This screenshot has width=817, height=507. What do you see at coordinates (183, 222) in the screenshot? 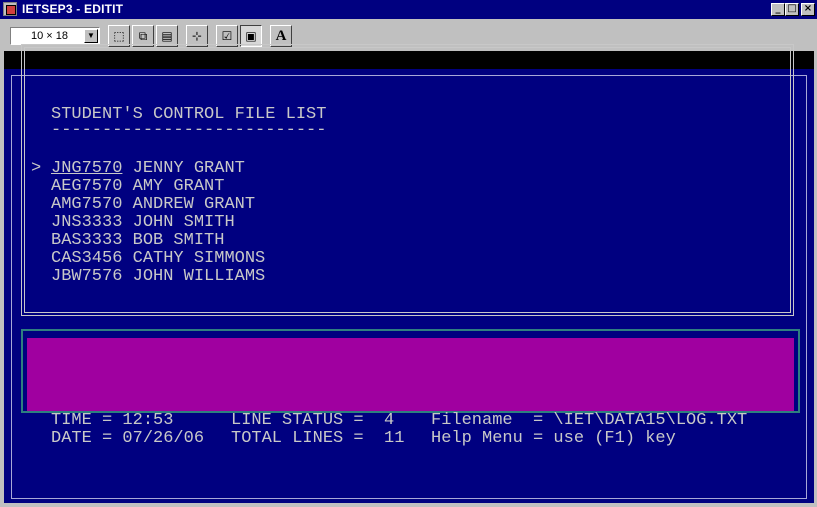
I see `student-name: JOHN SMITH` at bounding box center [183, 222].